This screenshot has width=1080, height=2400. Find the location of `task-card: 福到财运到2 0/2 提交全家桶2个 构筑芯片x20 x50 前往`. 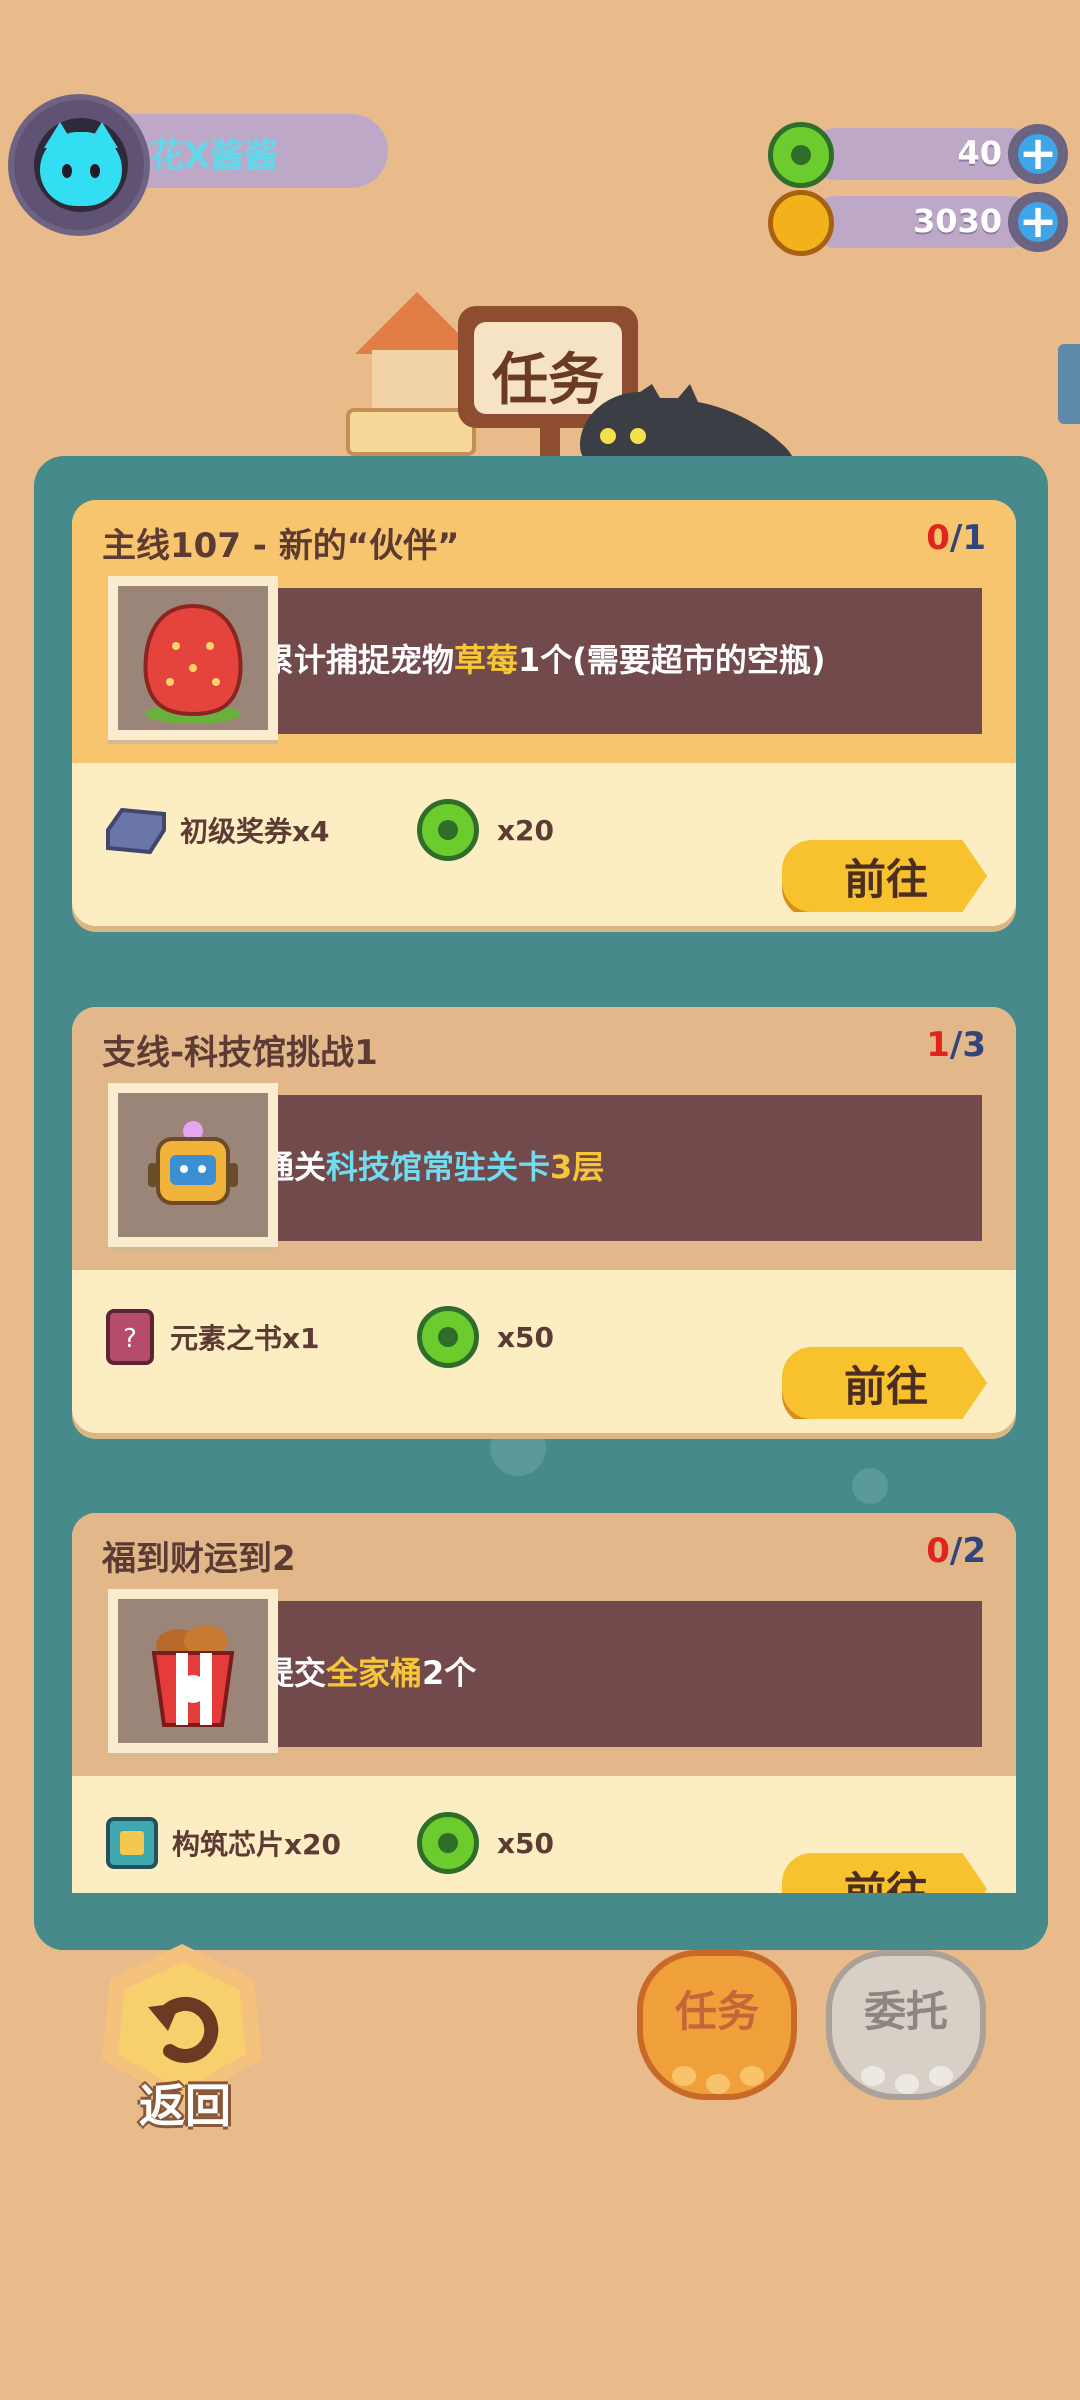

task-card: 福到财运到2 0/2 提交全家桶2个 构筑芯片x20 x50 前往 is located at coordinates (544, 1703).